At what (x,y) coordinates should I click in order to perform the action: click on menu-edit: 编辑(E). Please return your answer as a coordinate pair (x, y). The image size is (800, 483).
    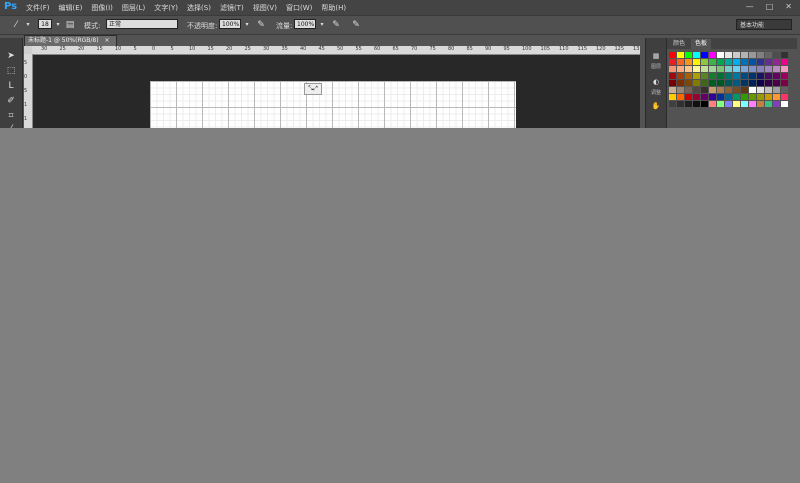
    Looking at the image, I should click on (71, 8).